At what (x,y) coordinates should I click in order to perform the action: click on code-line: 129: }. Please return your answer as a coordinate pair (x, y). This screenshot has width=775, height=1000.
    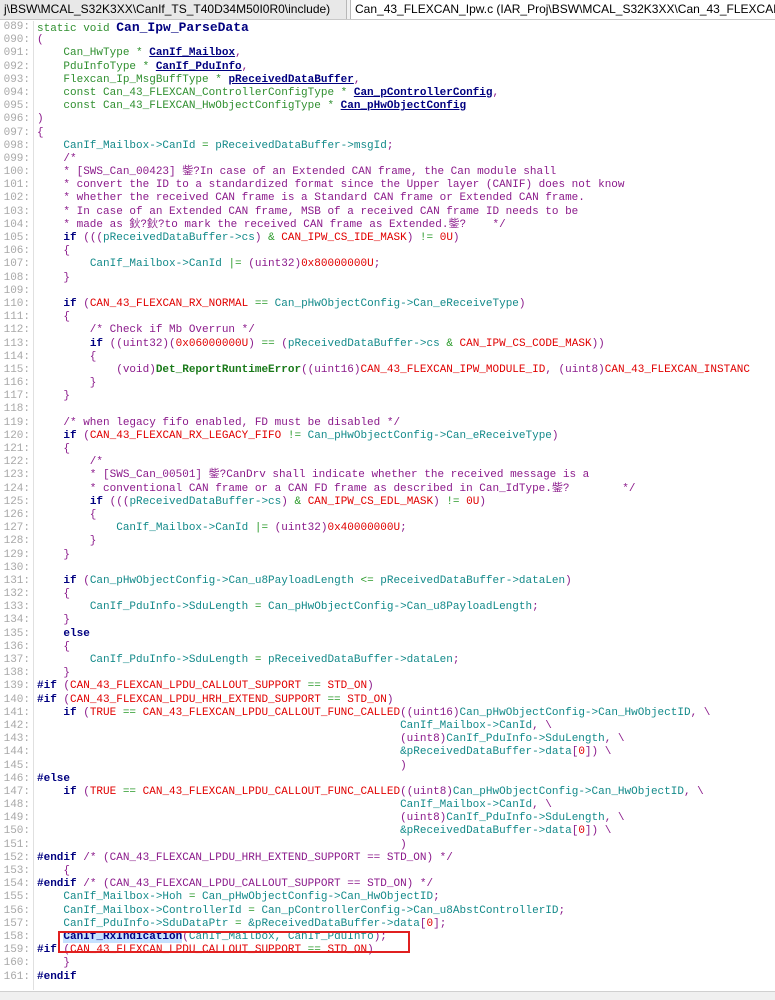
    Looking at the image, I should click on (387, 555).